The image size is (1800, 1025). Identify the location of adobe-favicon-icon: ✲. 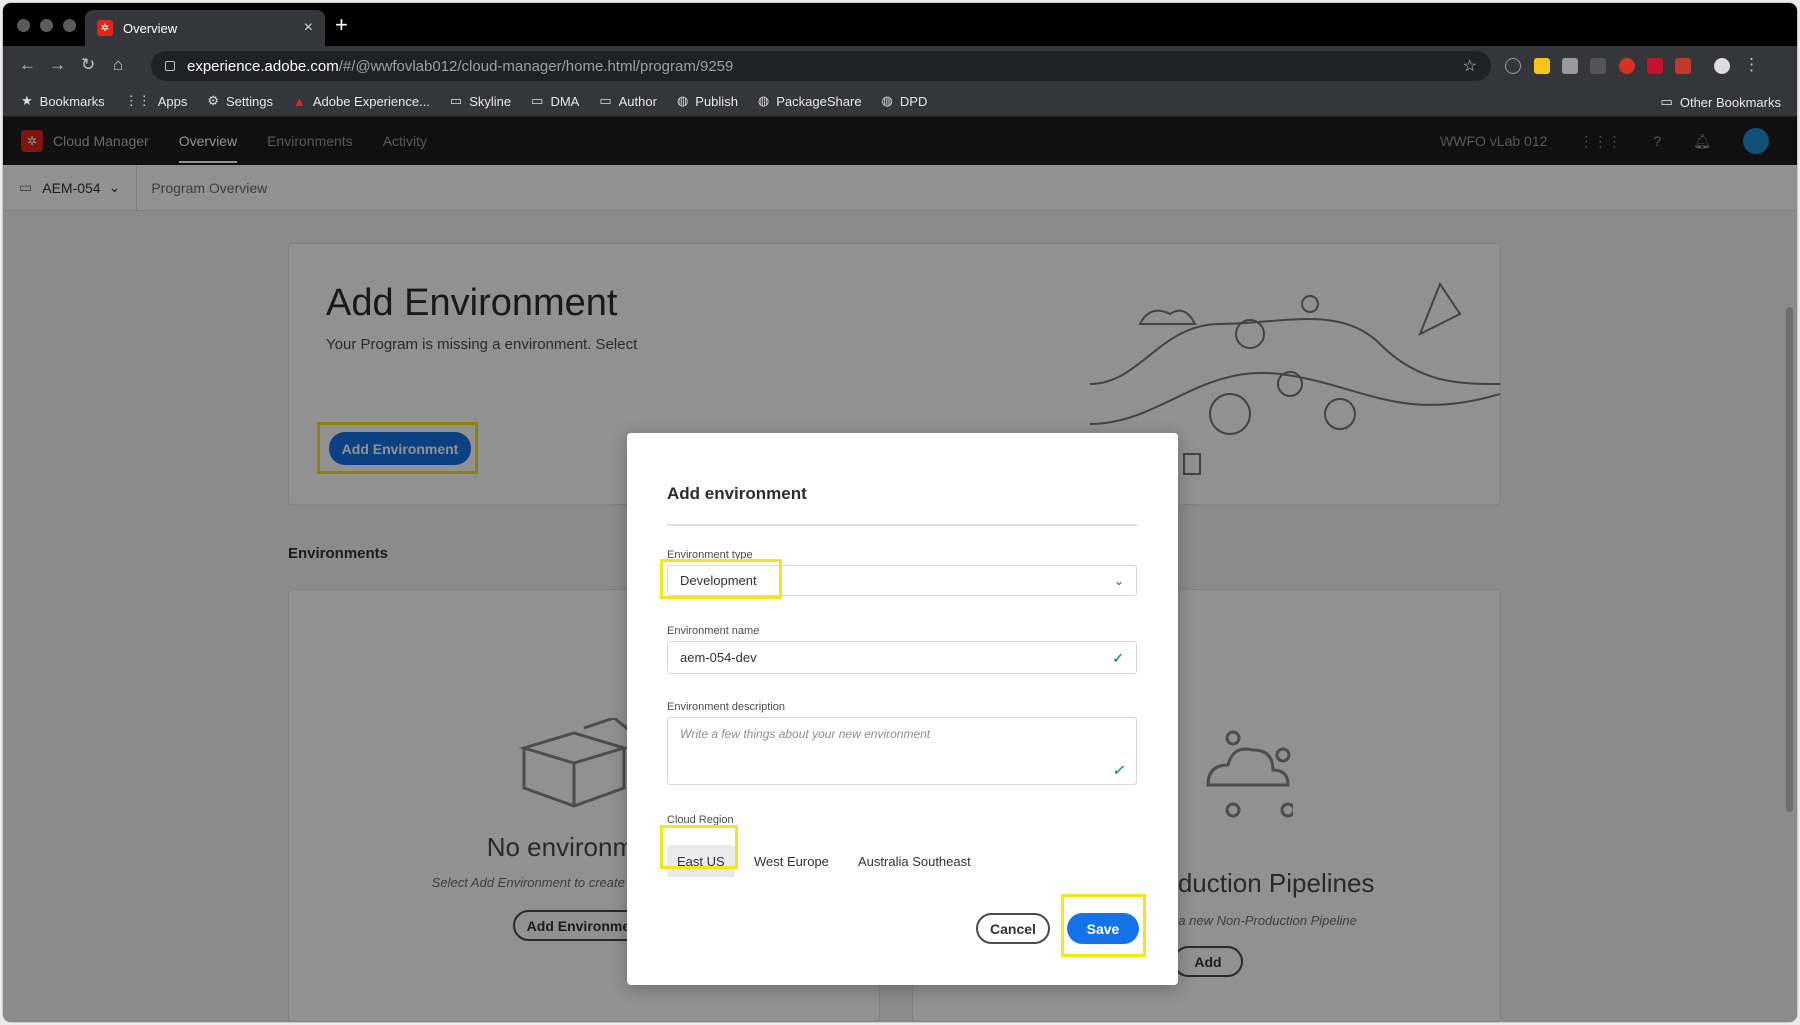
(105, 28).